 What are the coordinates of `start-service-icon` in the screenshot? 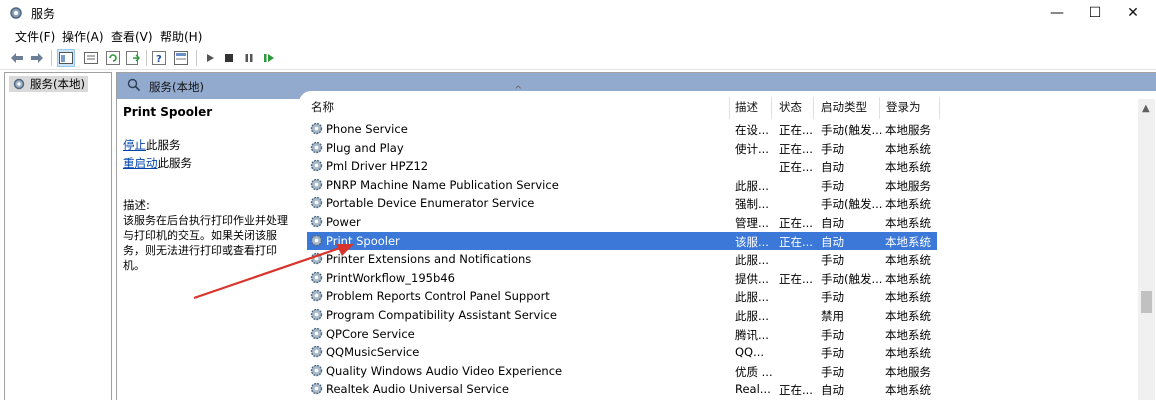 It's located at (210, 58).